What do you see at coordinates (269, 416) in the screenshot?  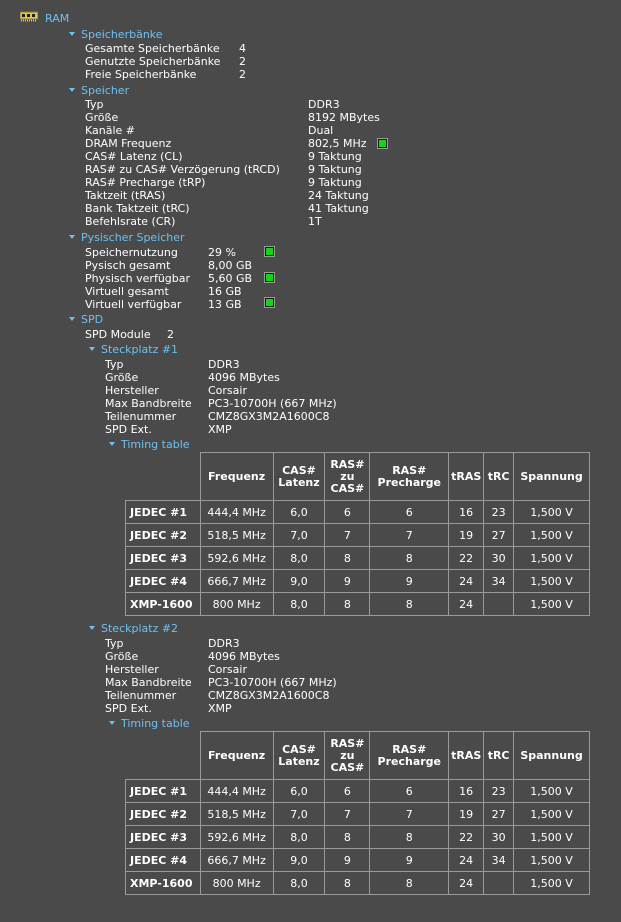 I see `slot1-partnumber-value: CMZ8GX3M2A1600C8` at bounding box center [269, 416].